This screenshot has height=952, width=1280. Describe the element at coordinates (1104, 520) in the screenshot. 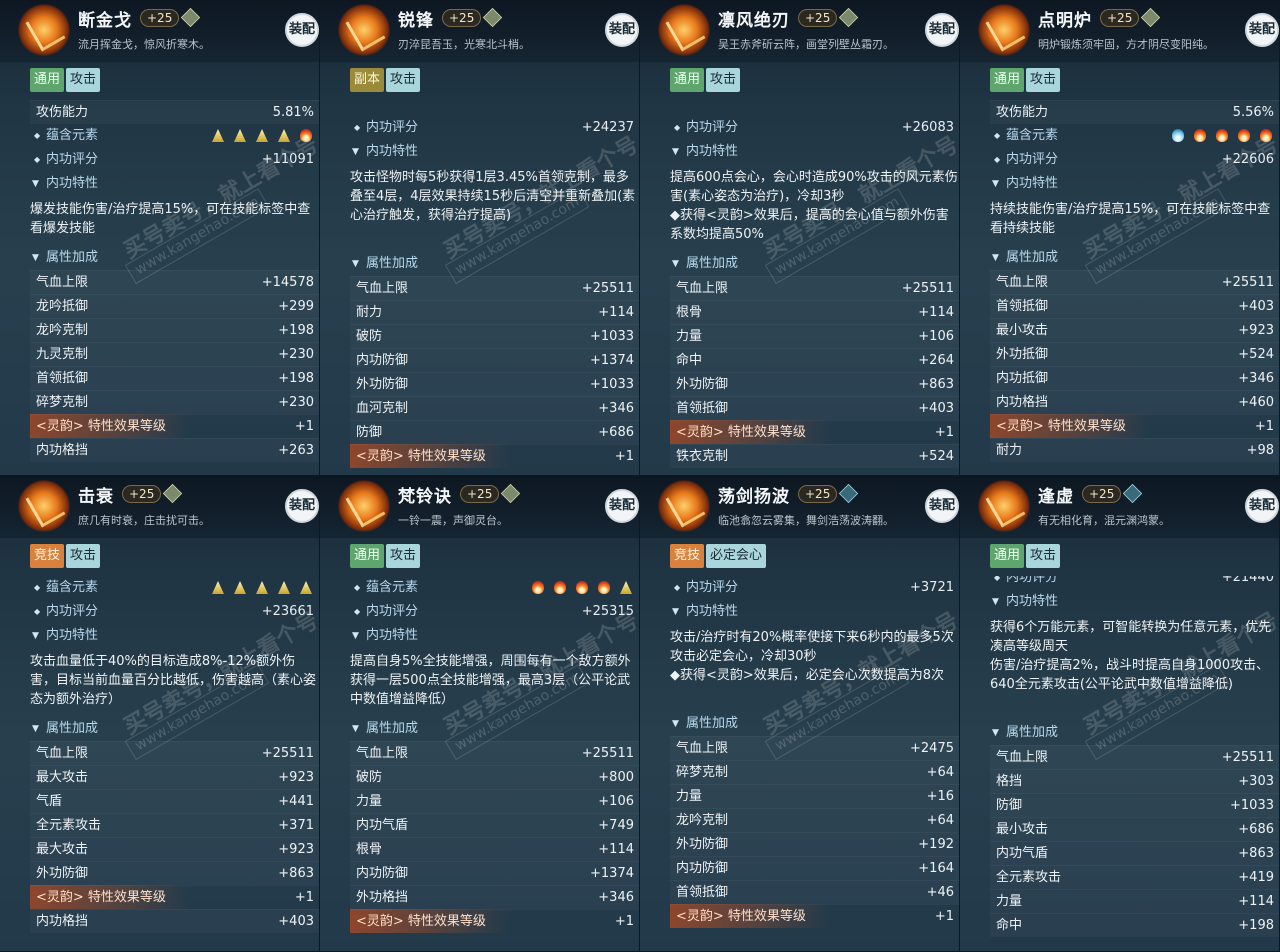

I see `card-description: 有无相化育，混元渊鸿蒙。` at that location.